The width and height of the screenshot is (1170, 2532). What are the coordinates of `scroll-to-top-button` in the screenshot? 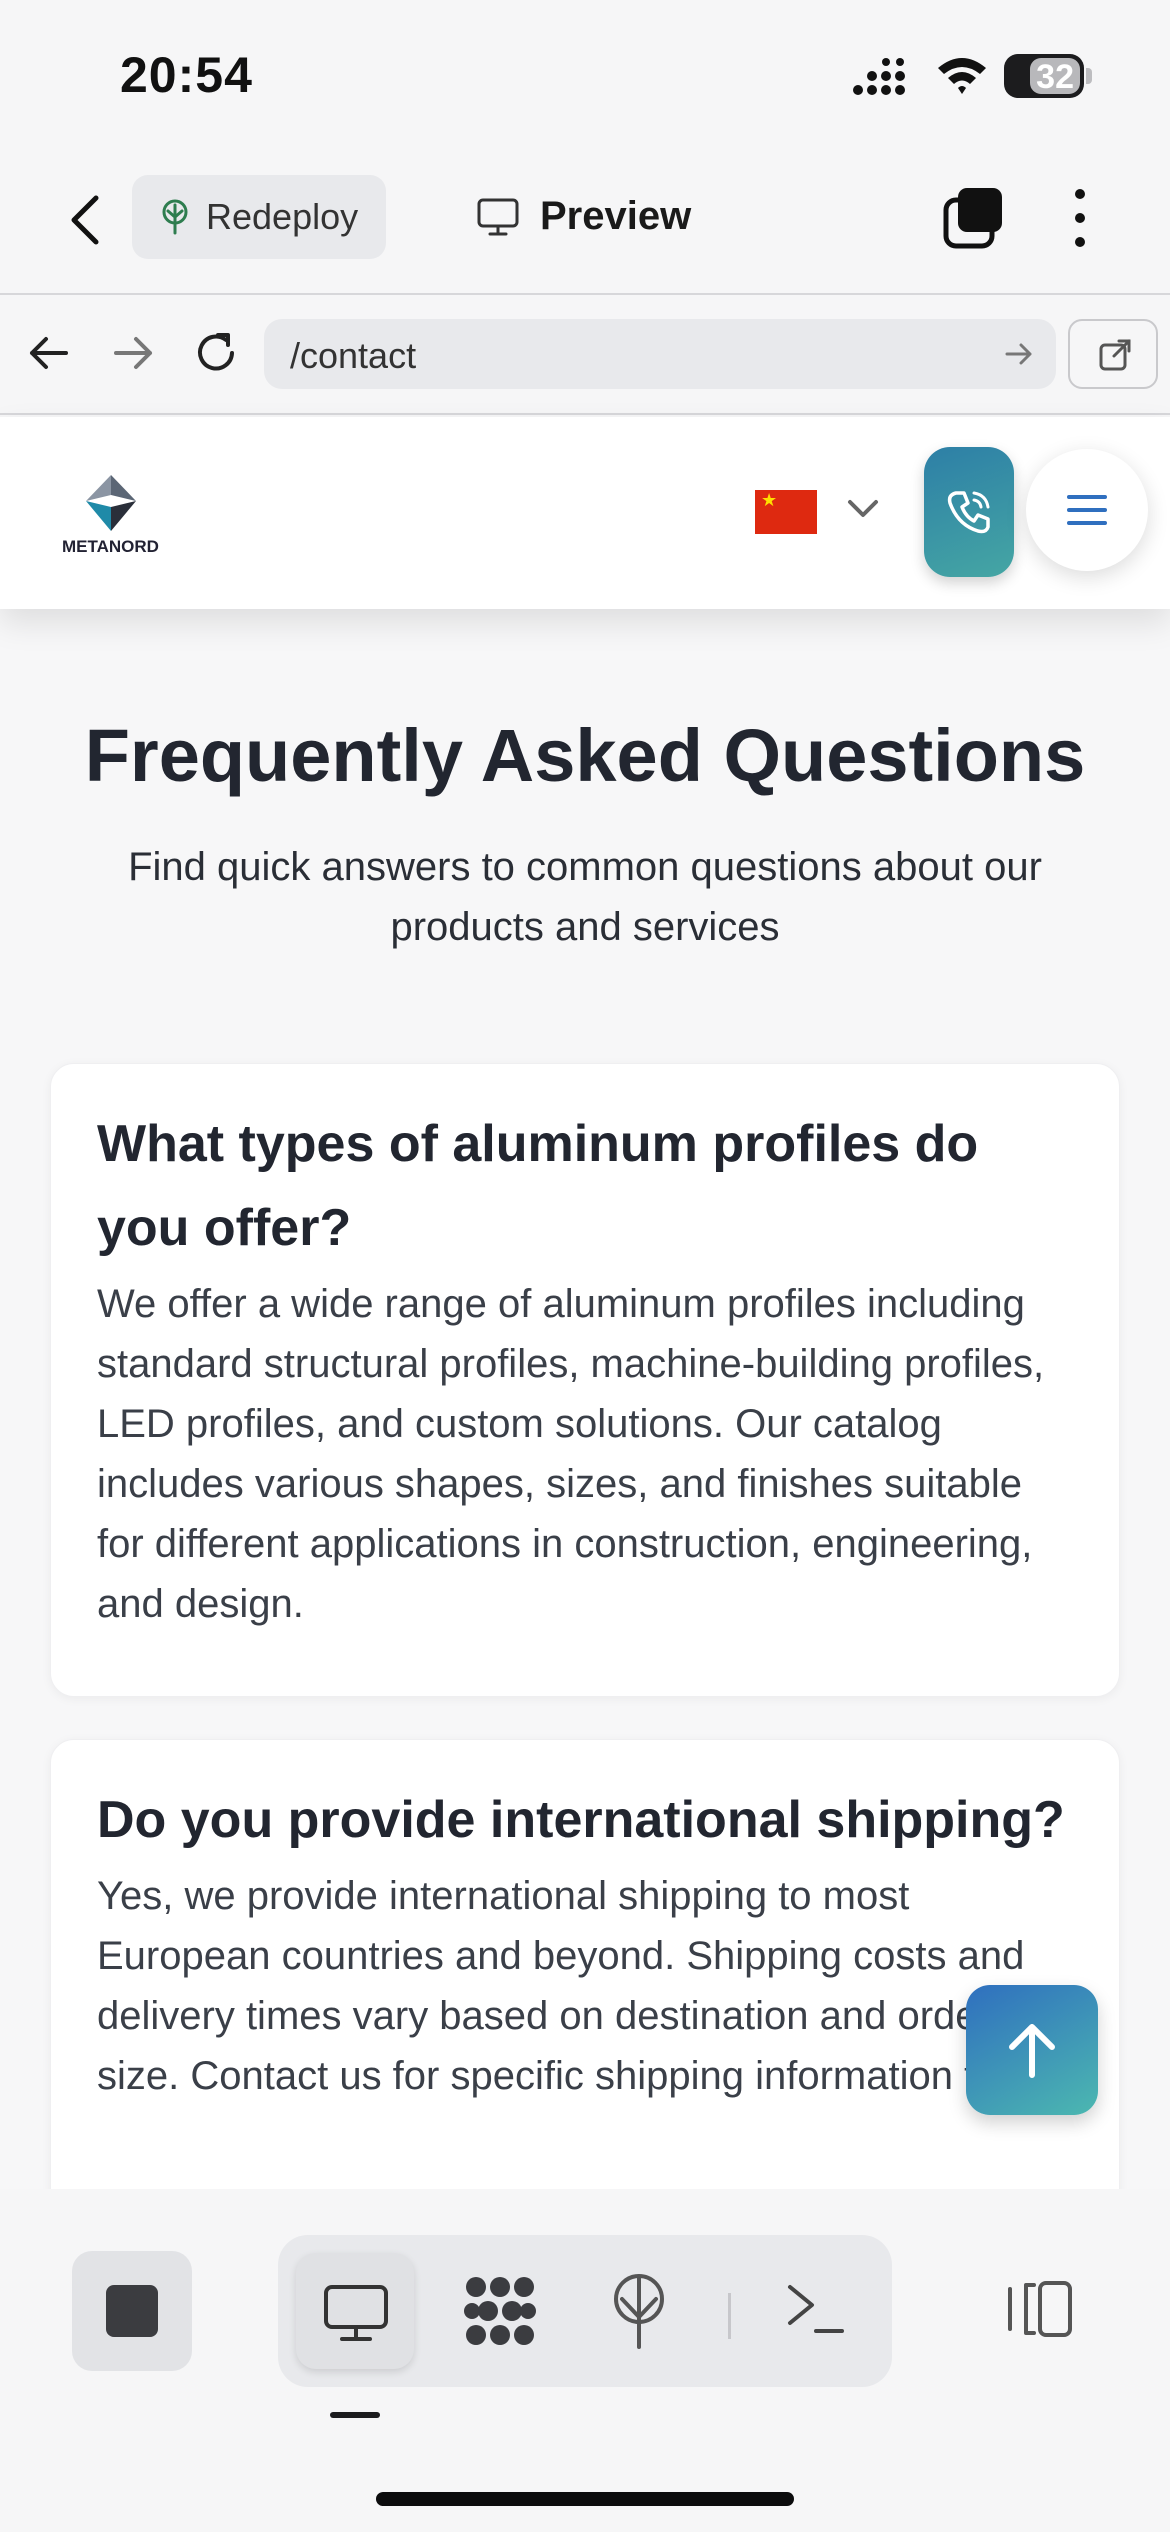 It's located at (1032, 2050).